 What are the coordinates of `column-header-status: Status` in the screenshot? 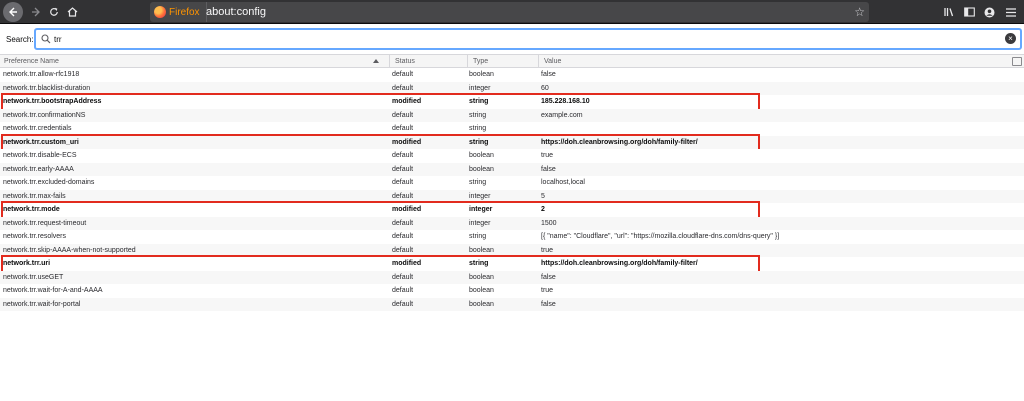 It's located at (429, 61).